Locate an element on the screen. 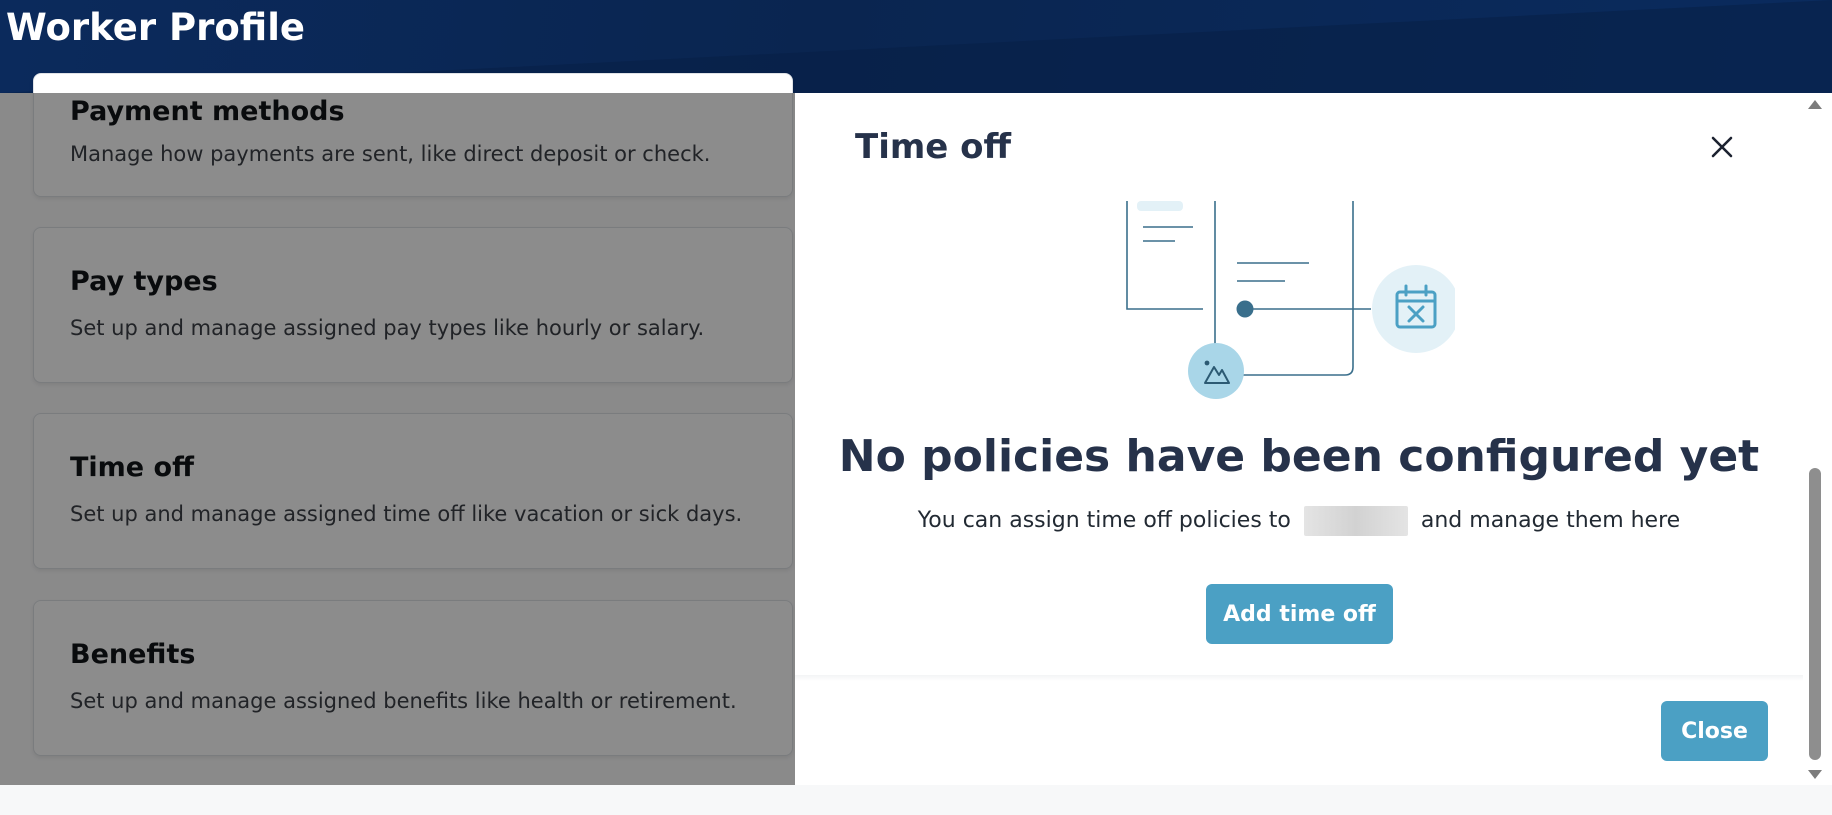 The image size is (1832, 815). empty-state-heading: No policies have been configured yet is located at coordinates (1299, 456).